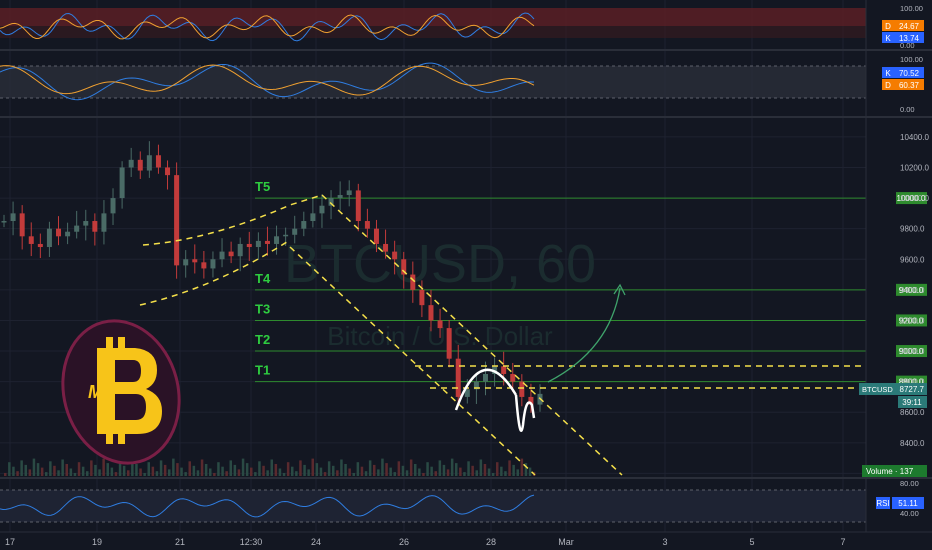 The height and width of the screenshot is (550, 932). What do you see at coordinates (433, 25) in the screenshot?
I see `stoch-top-pane` at bounding box center [433, 25].